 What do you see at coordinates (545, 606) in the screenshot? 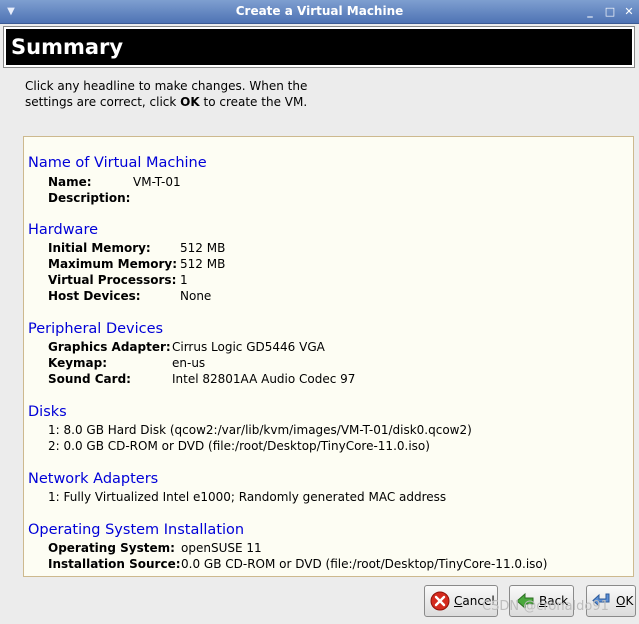
I see `watermark: CSDN @cronaldo91` at bounding box center [545, 606].